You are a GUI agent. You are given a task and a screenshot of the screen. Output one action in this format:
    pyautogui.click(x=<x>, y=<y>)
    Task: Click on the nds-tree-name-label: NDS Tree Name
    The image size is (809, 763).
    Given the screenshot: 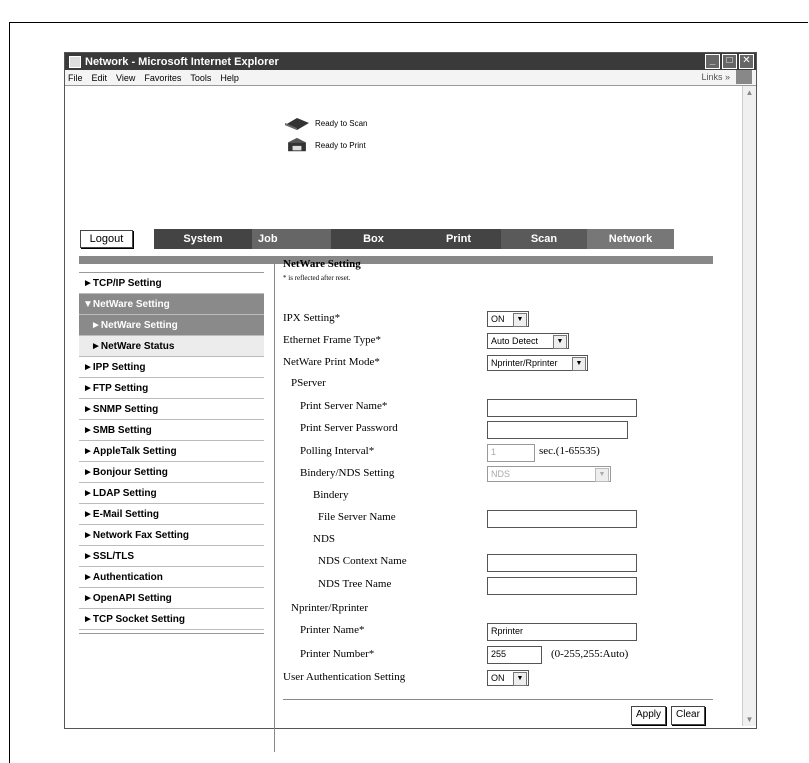 What is the action you would take?
    pyautogui.click(x=355, y=584)
    